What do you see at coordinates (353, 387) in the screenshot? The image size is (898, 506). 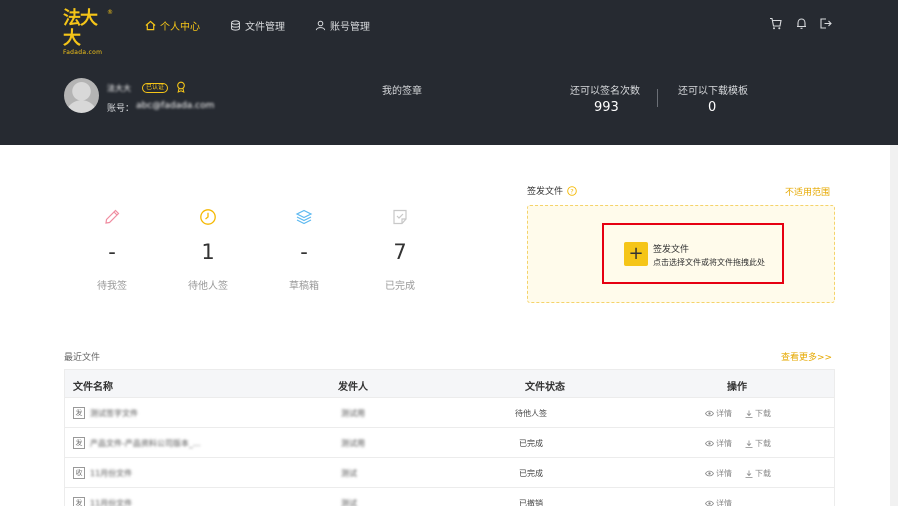 I see `column-sender: 发件人` at bounding box center [353, 387].